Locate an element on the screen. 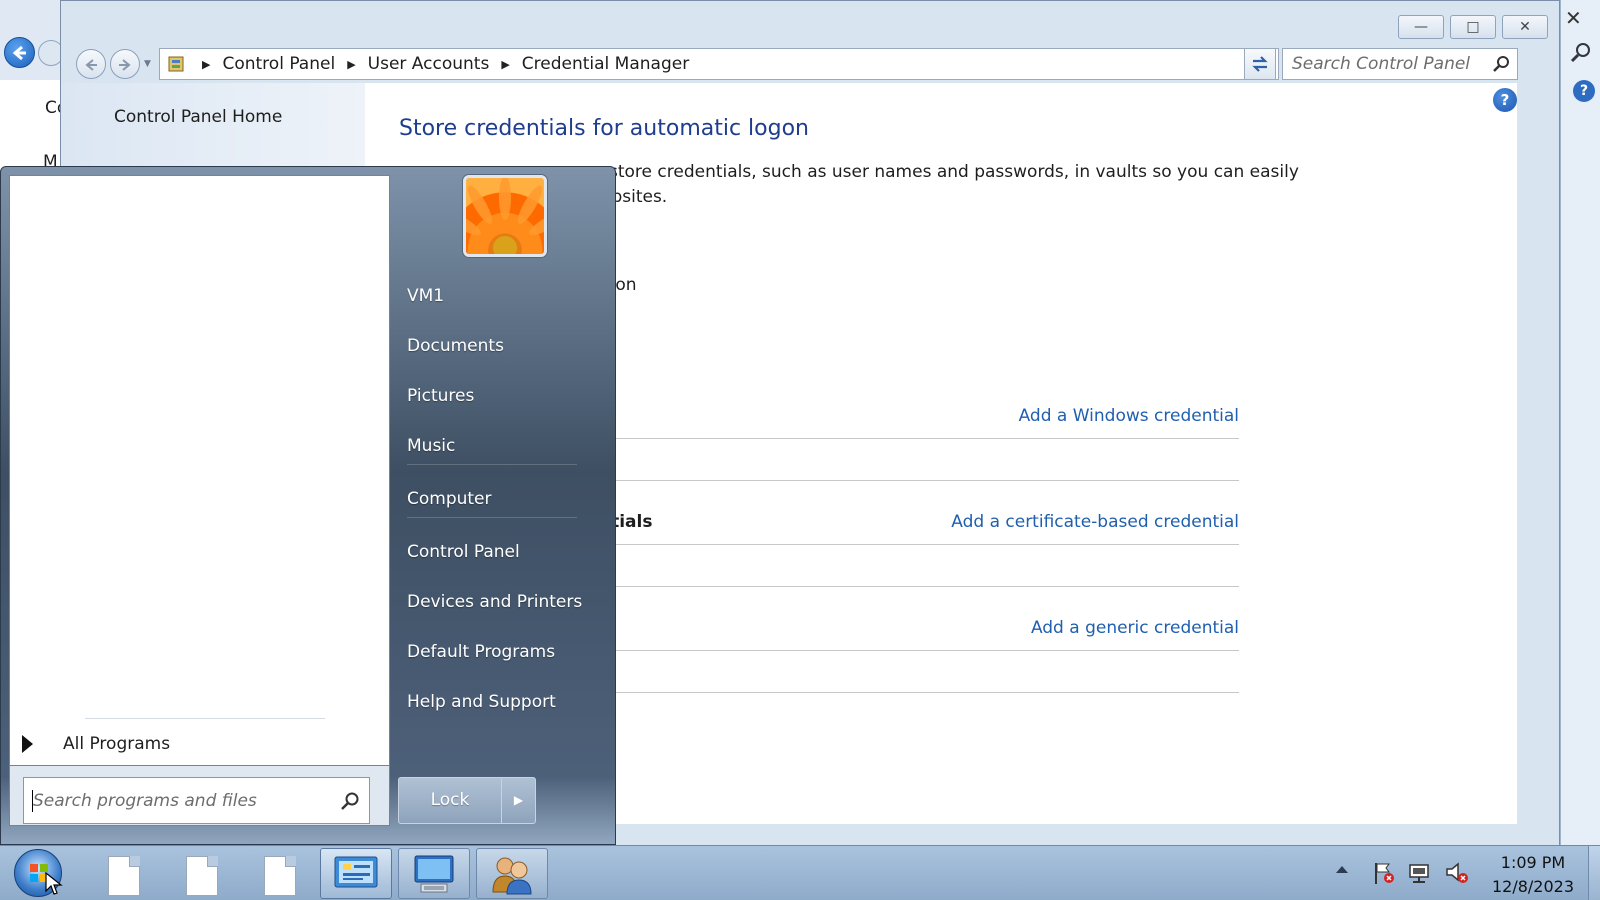 Image resolution: width=1600 pixels, height=900 pixels. taskbar-user-accounts is located at coordinates (512, 873).